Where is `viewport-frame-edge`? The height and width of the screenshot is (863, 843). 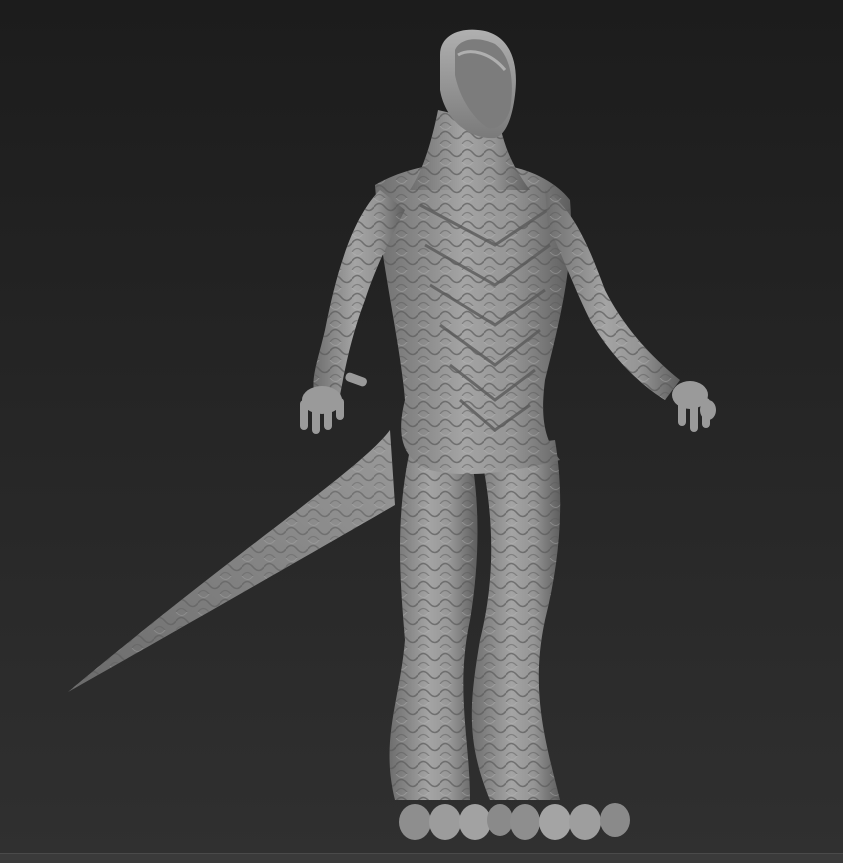
viewport-frame-edge is located at coordinates (421, 858).